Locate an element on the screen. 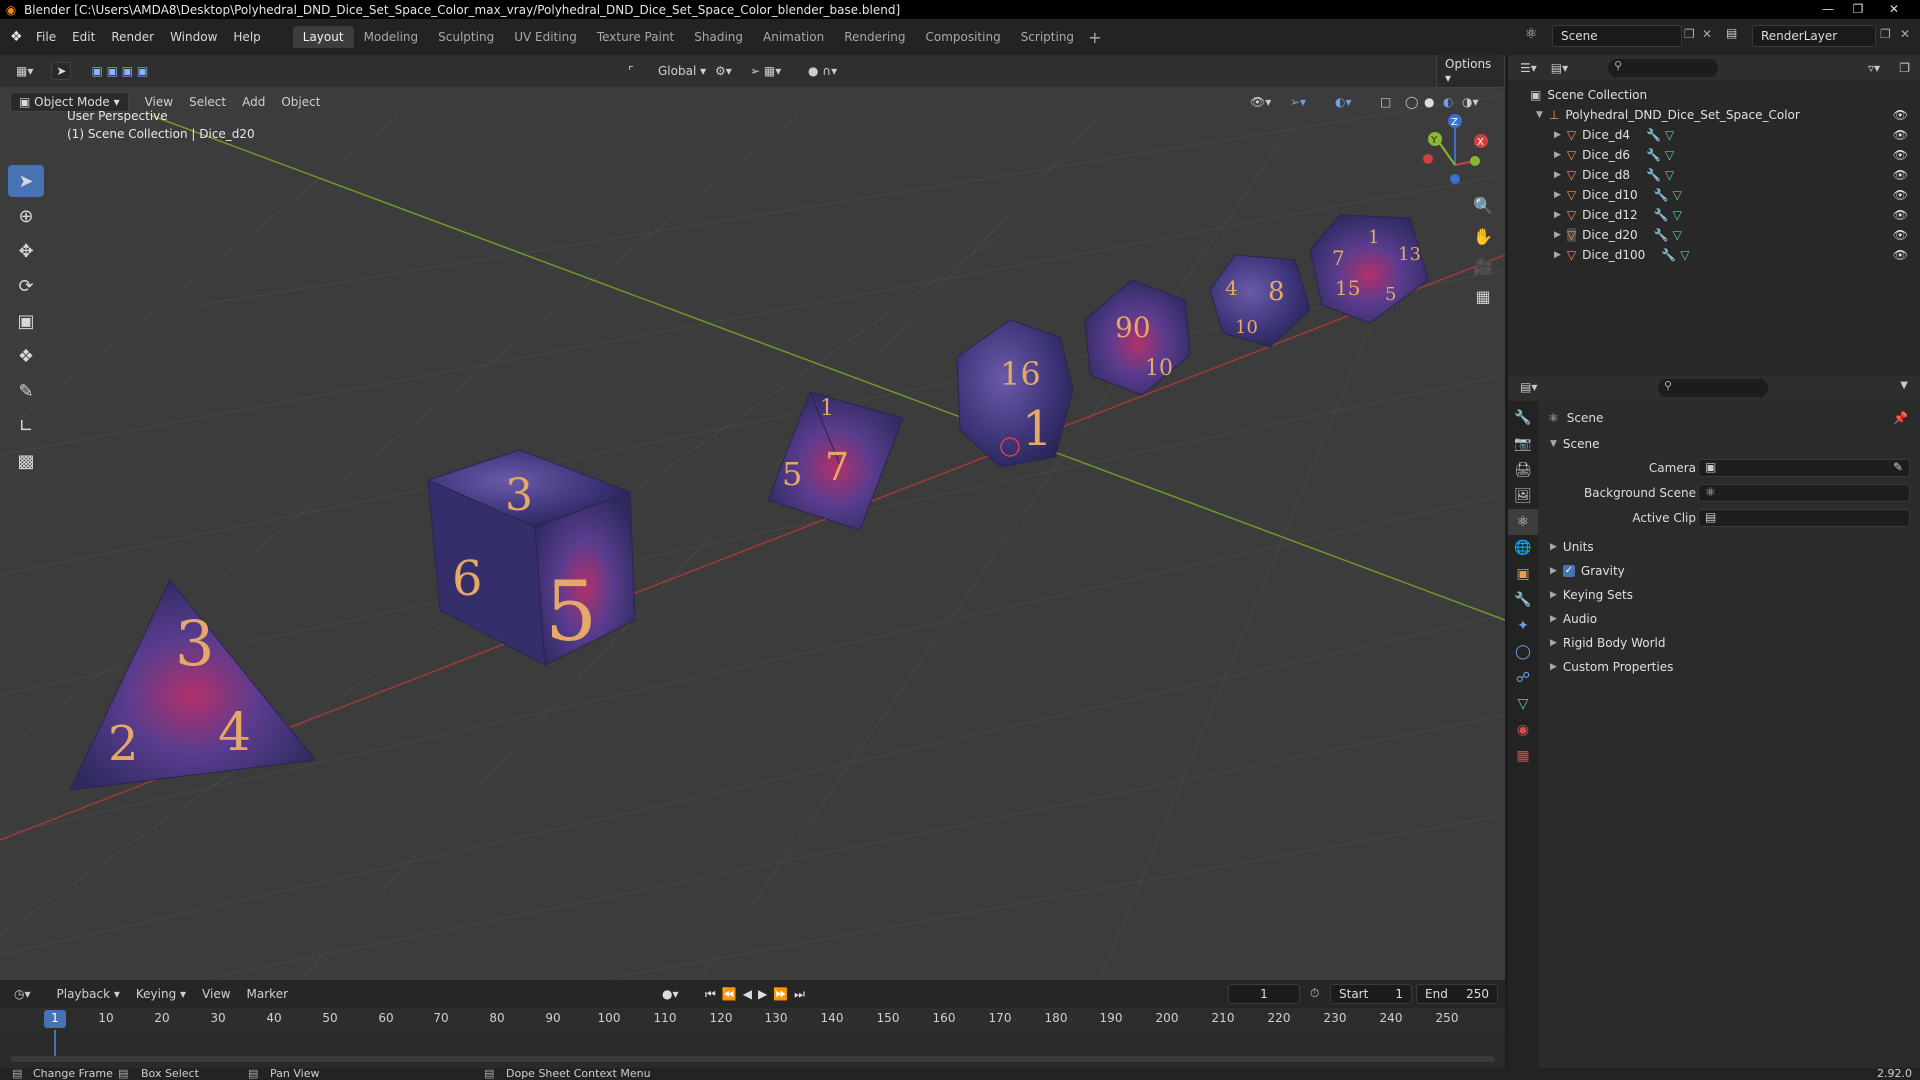 This screenshot has height=1080, width=1920. xray-icon: □ is located at coordinates (1385, 102).